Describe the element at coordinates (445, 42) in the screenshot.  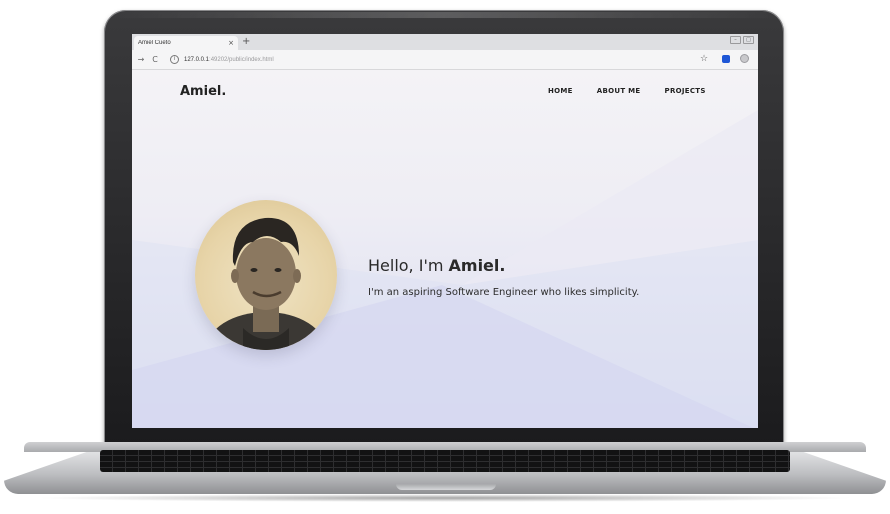
I see `browser-tab-bar: Amiel Cueto × + – □` at that location.